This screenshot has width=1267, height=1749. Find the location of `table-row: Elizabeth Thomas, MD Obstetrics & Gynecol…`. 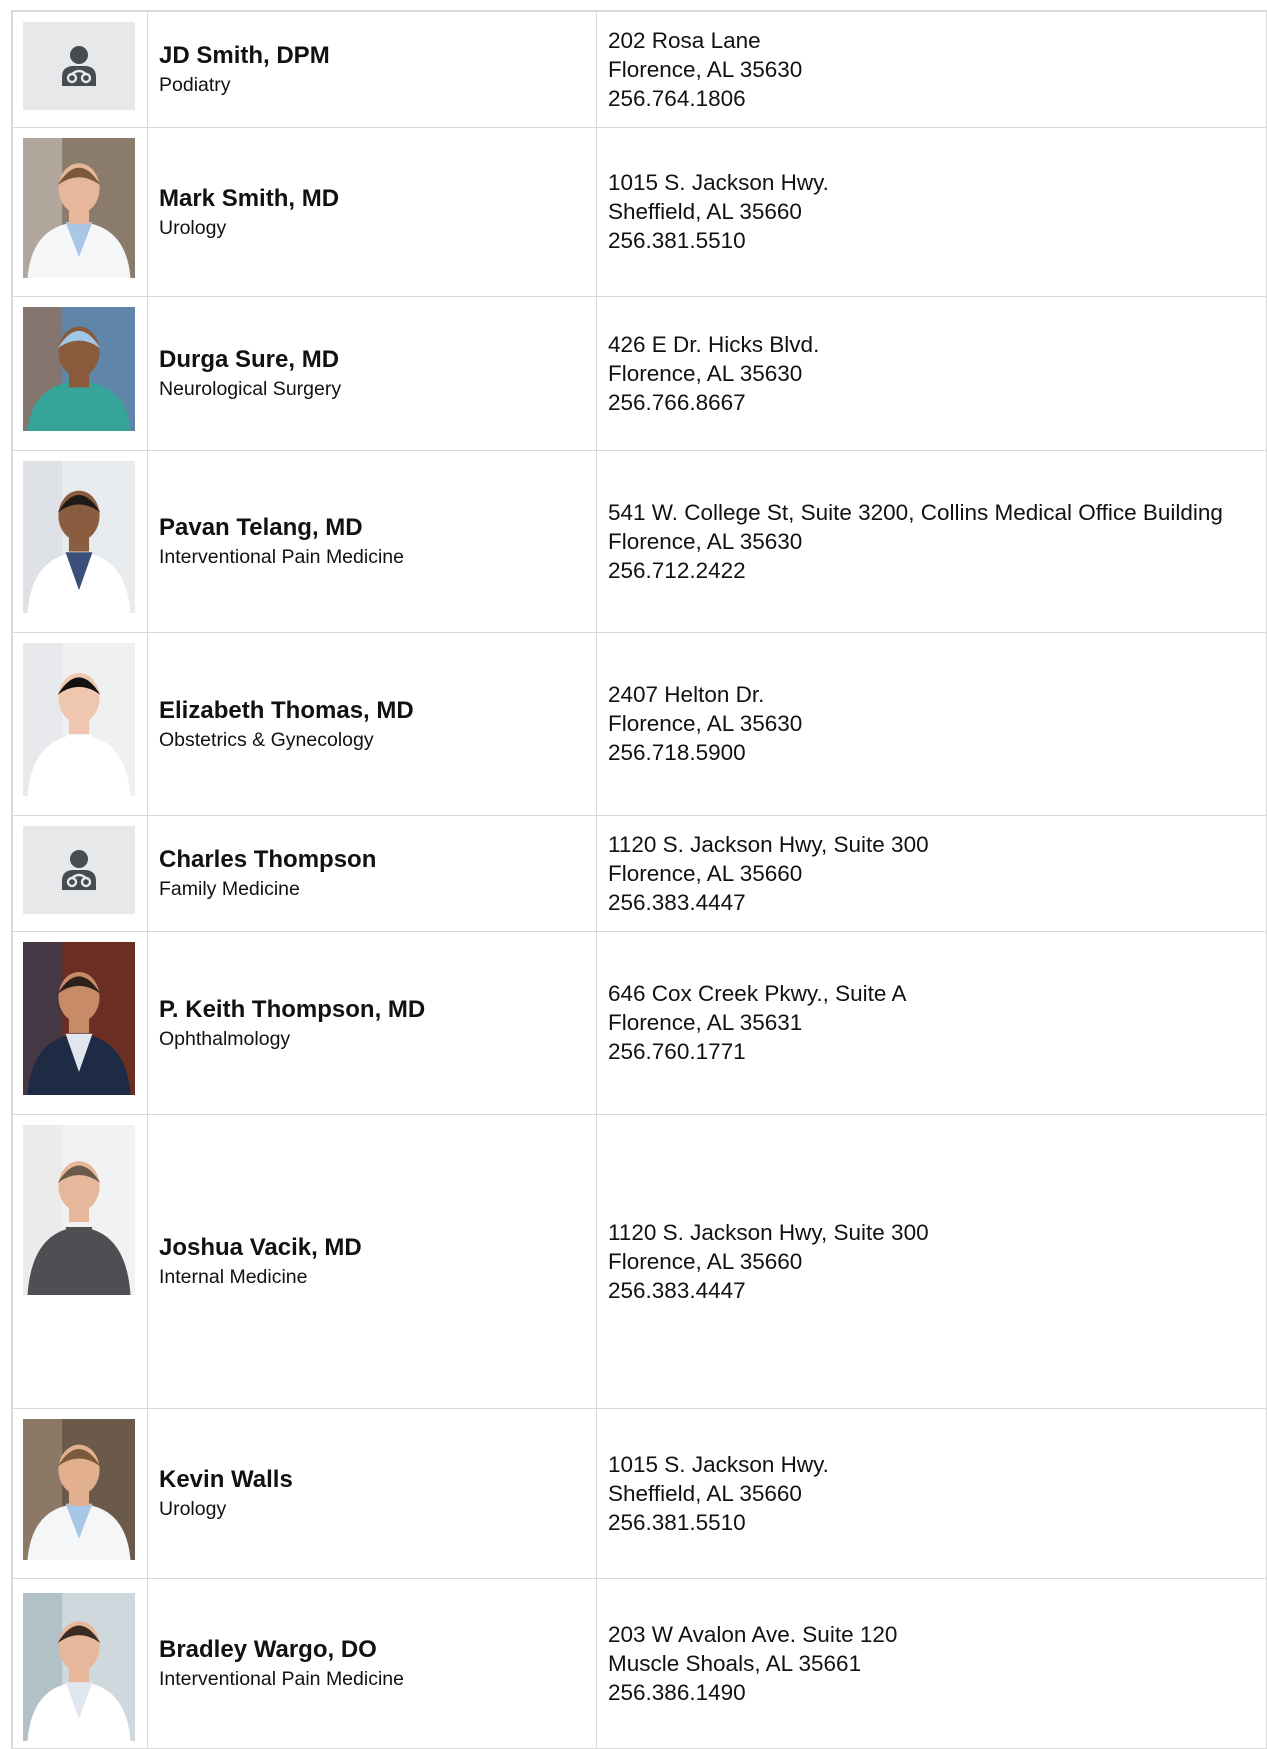

table-row: Elizabeth Thomas, MD Obstetrics & Gynecol… is located at coordinates (639, 723).